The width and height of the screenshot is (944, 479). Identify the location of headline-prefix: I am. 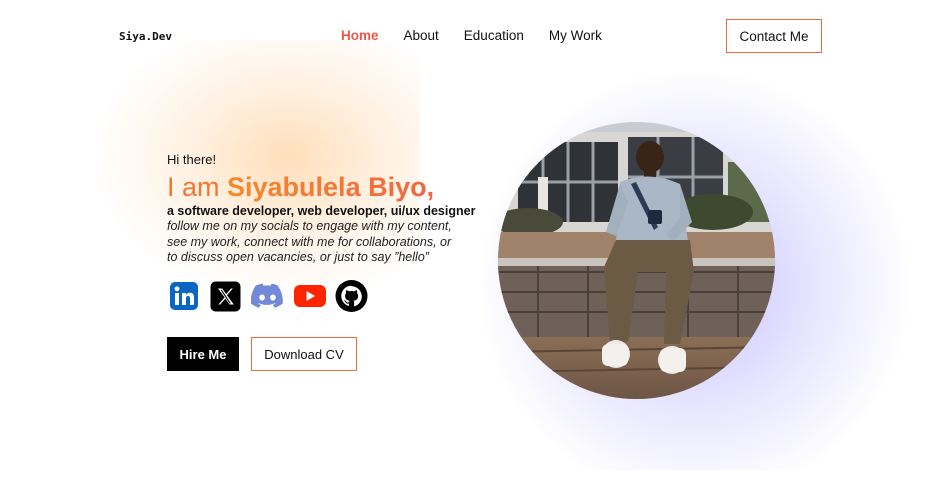
(197, 187).